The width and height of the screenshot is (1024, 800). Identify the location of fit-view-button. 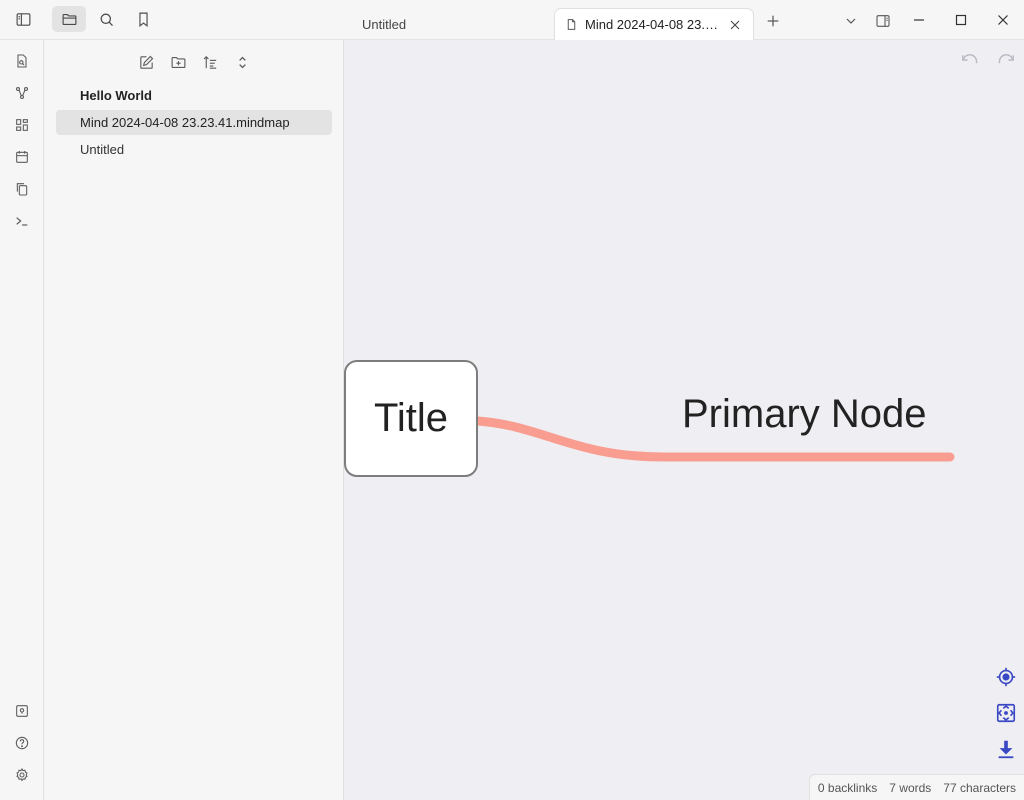
(1006, 713).